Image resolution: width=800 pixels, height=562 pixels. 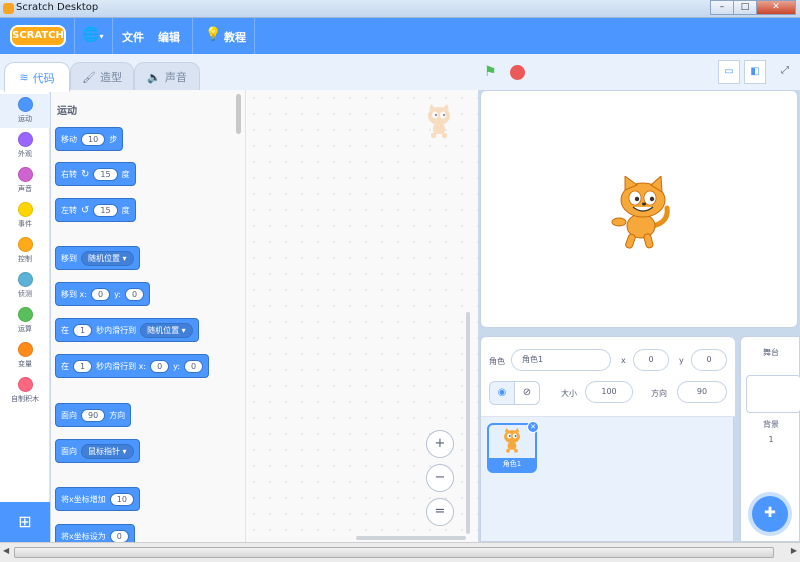 I want to click on eye-slash-icon: ⊘, so click(x=527, y=392).